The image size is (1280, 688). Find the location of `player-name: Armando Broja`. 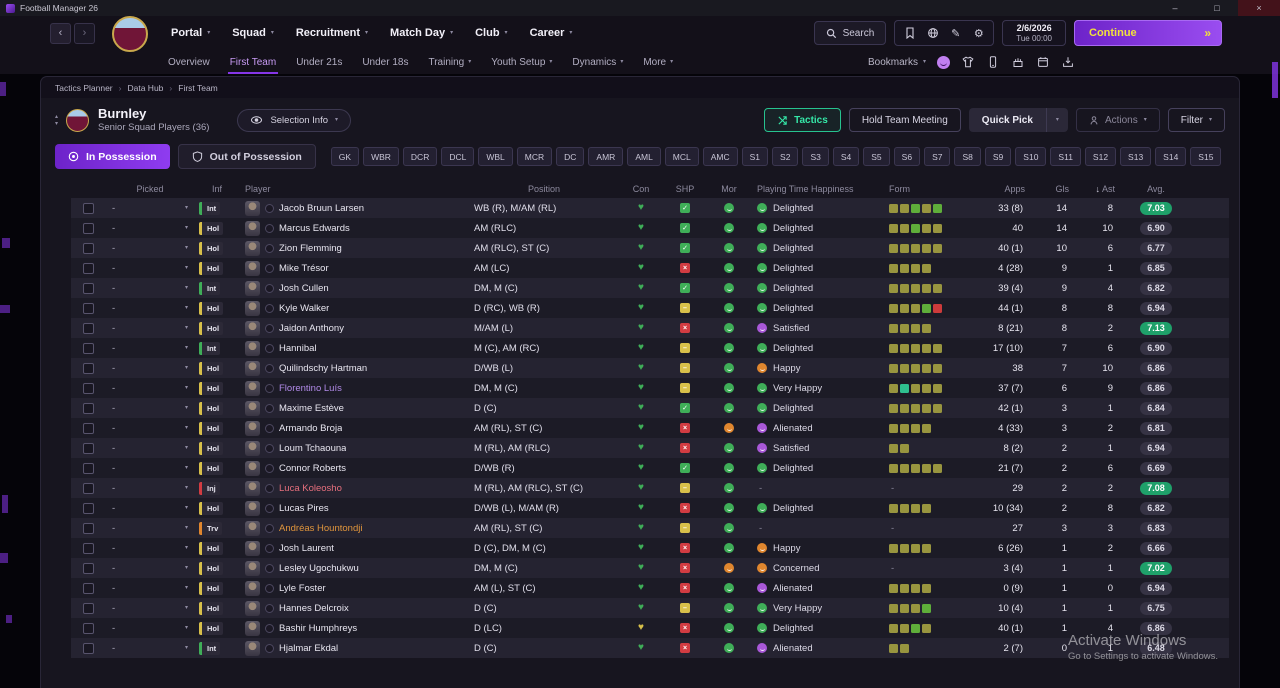

player-name: Armando Broja is located at coordinates (310, 428).